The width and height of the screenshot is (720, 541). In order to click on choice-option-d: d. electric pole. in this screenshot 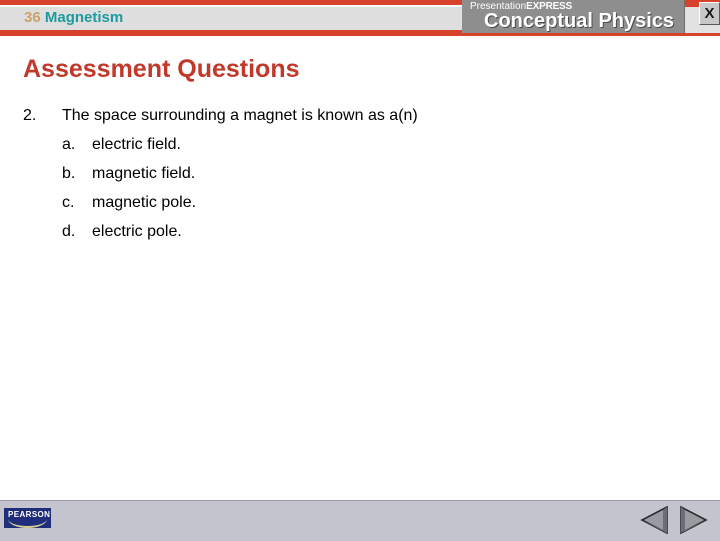, I will do `click(343, 231)`.